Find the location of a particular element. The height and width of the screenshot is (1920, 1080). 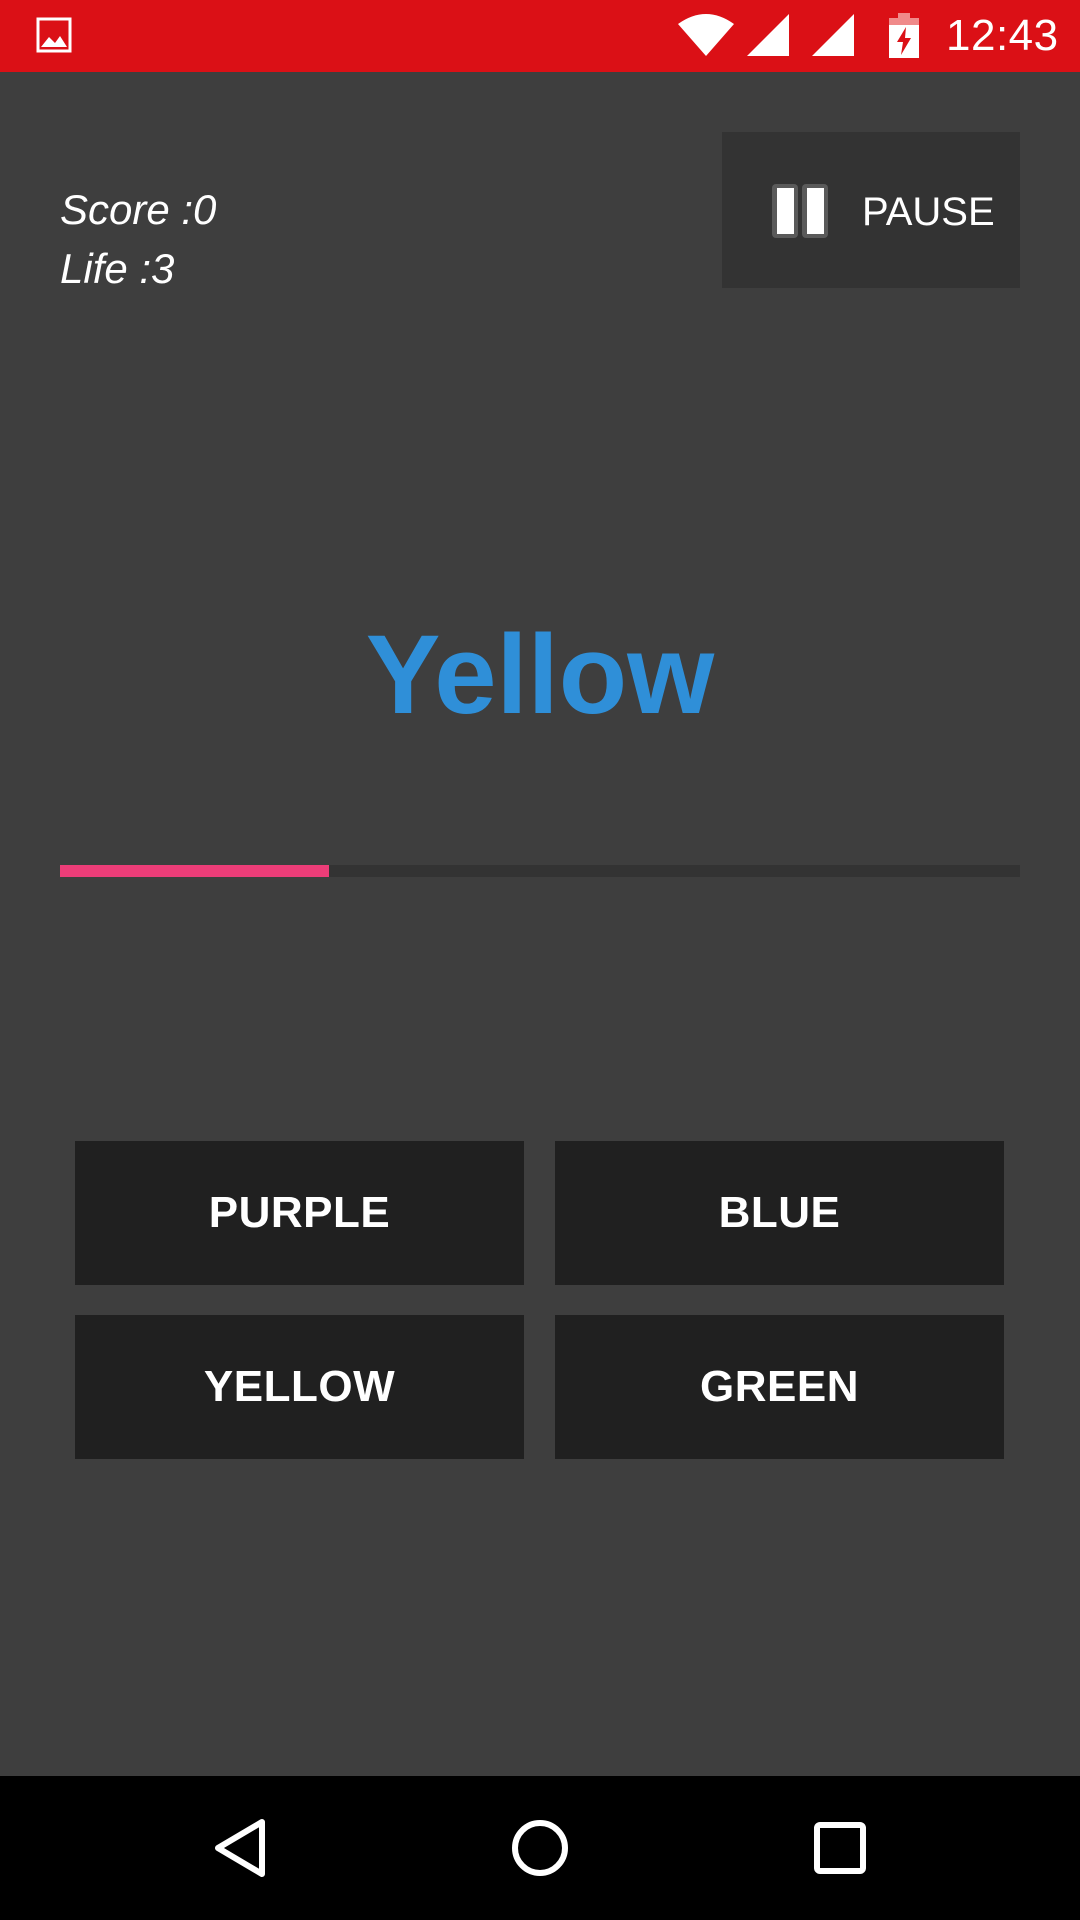

navigation-bar is located at coordinates (540, 1848).